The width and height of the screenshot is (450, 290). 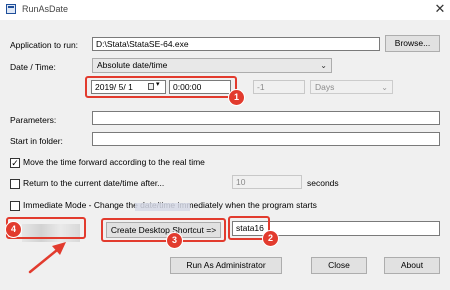 What do you see at coordinates (412, 265) in the screenshot?
I see `about-button: About` at bounding box center [412, 265].